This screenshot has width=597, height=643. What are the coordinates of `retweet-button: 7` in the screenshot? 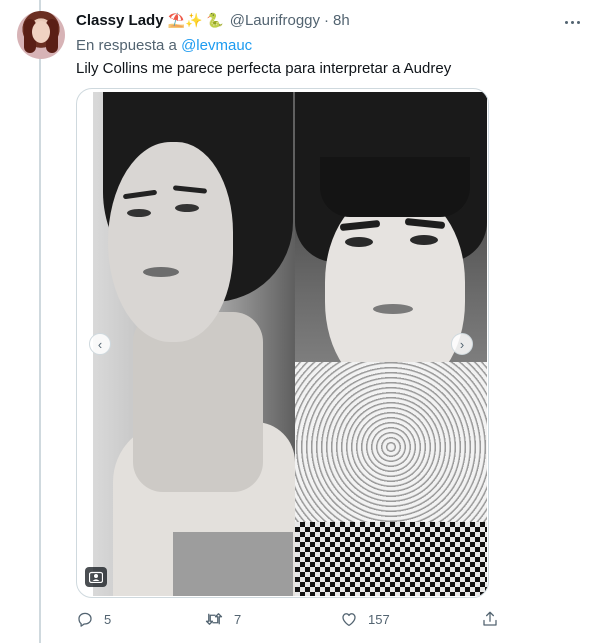 It's located at (222, 619).